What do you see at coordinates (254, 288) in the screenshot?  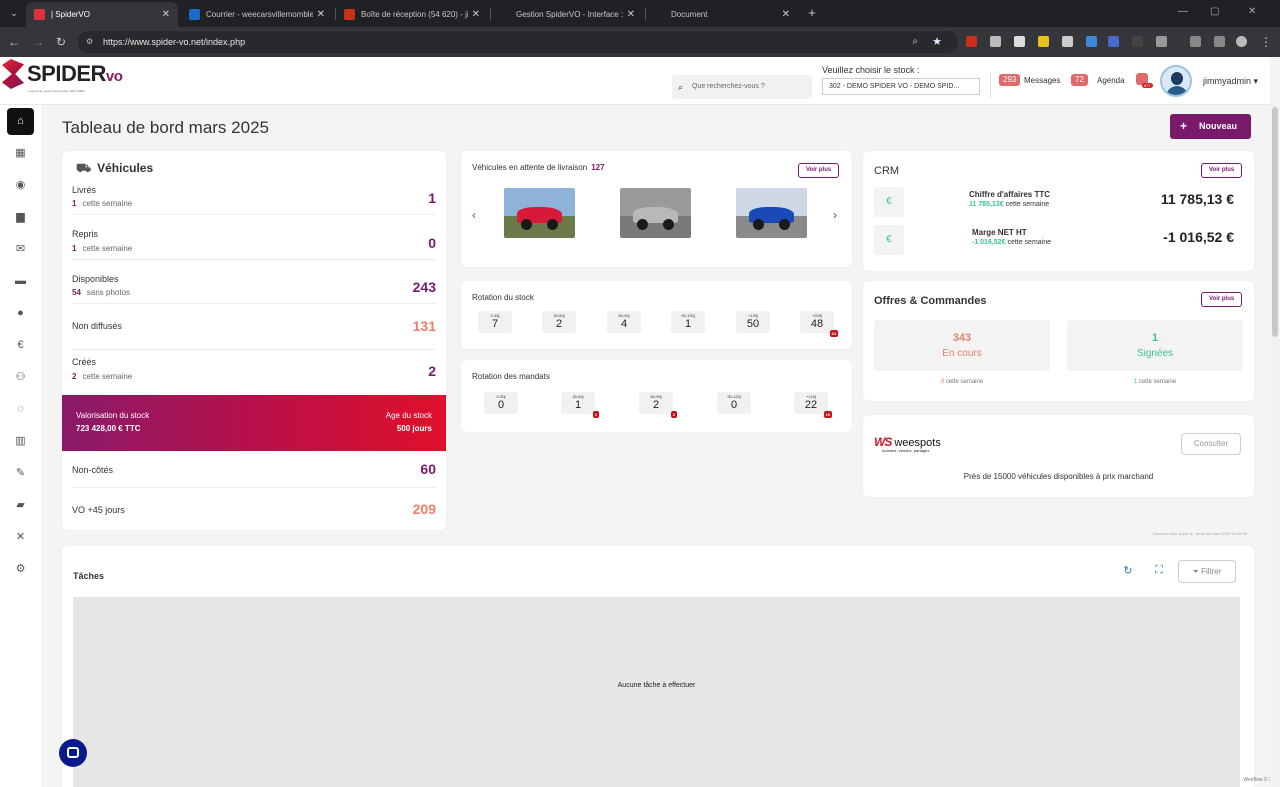 I see `vehicule-row-disponibles: Disponibles 54 sans photos 243` at bounding box center [254, 288].